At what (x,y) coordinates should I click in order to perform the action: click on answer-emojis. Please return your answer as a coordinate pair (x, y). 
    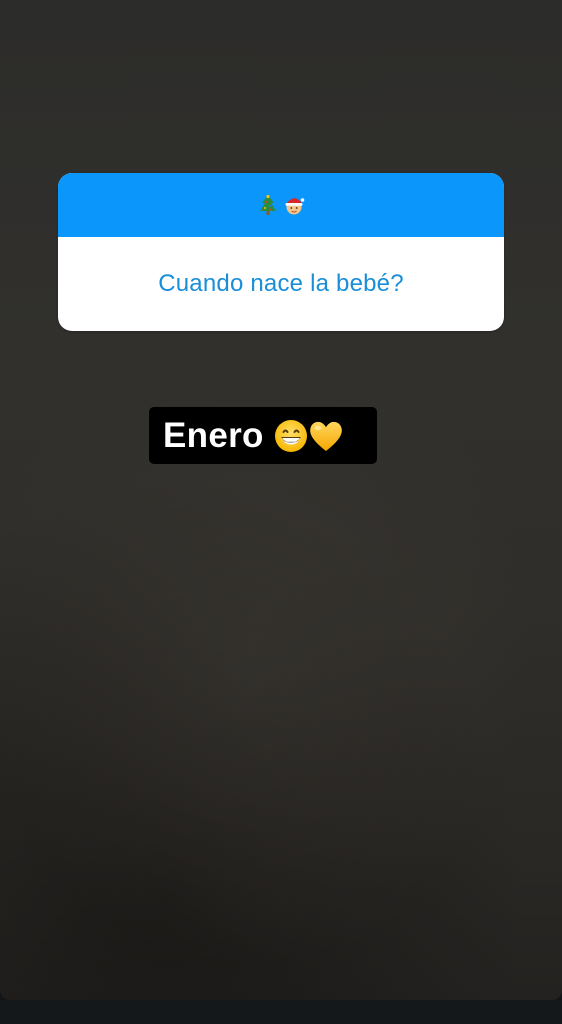
    Looking at the image, I should click on (309, 436).